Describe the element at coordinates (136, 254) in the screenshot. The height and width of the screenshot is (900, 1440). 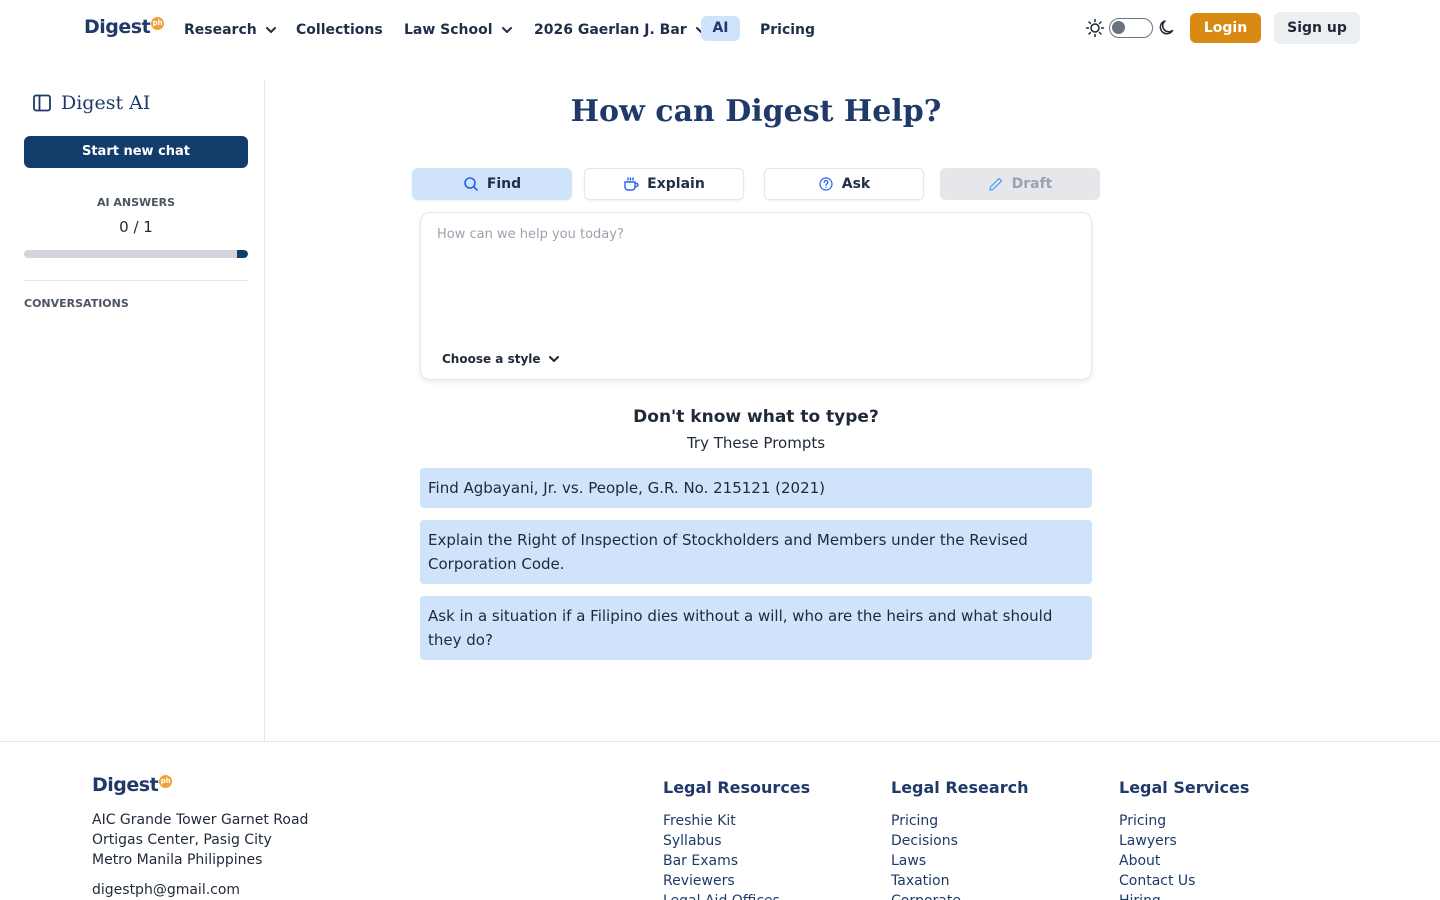
I see `ai-answers-progress` at that location.